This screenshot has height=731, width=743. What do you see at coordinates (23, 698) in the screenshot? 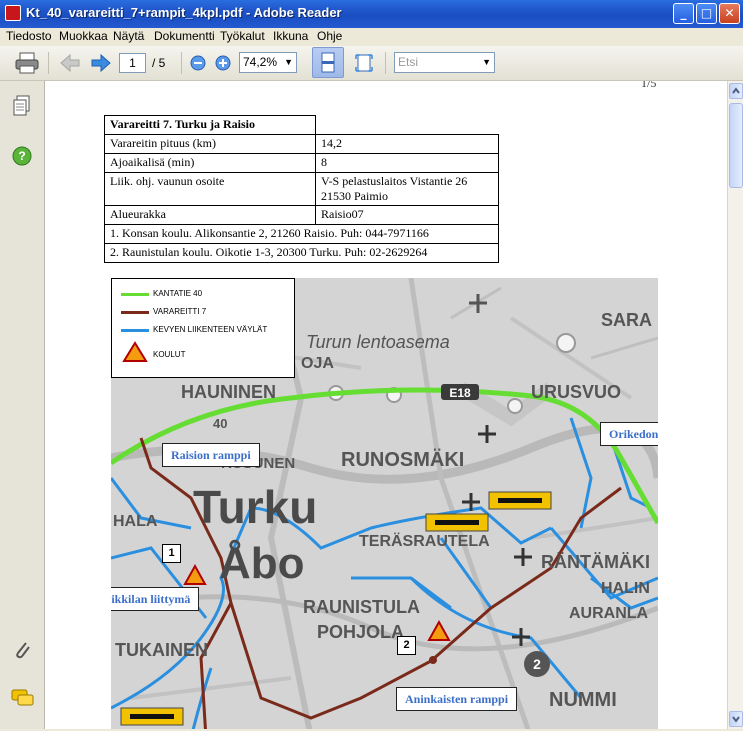
I see `comments-icon` at bounding box center [23, 698].